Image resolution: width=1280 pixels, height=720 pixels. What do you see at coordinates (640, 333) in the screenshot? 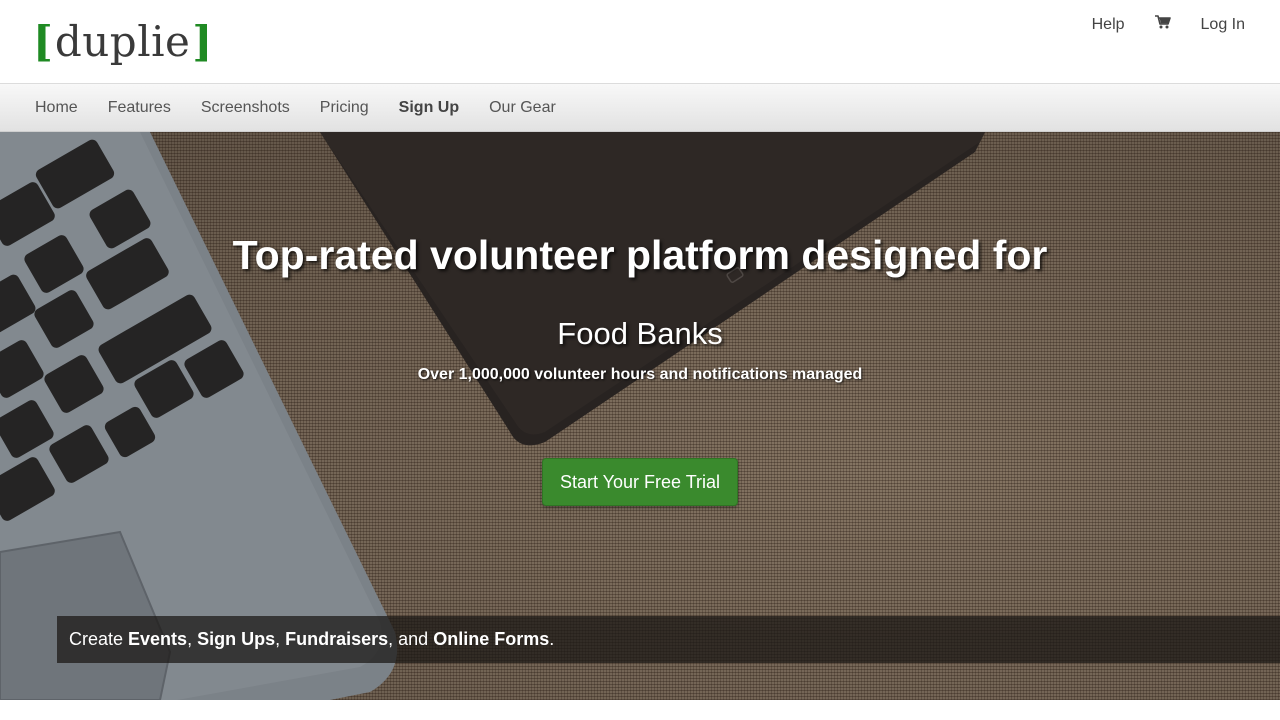
I see `hero-subtitle: Food Banks` at bounding box center [640, 333].